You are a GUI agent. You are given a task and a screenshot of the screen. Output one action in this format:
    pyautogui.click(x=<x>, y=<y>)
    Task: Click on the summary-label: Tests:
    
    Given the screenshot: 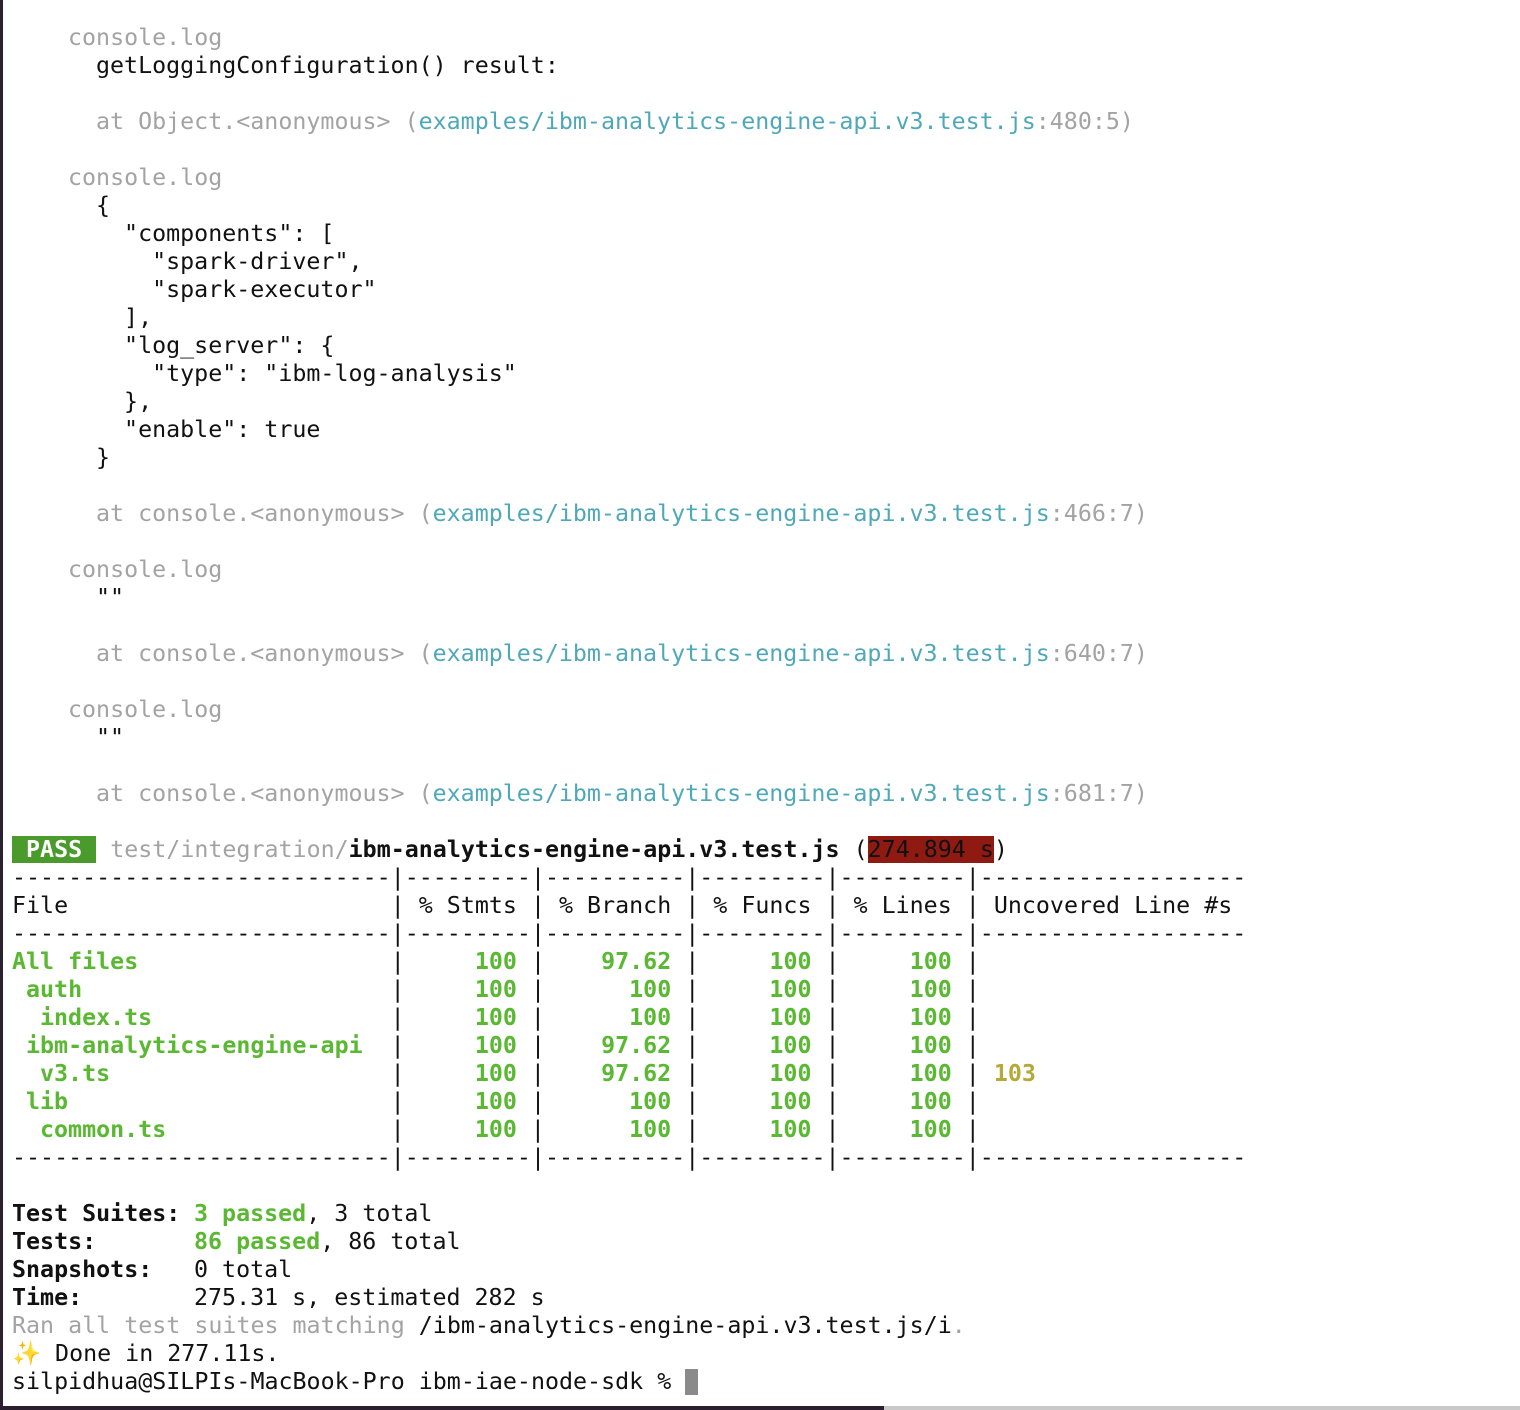 What is the action you would take?
    pyautogui.click(x=54, y=1241)
    